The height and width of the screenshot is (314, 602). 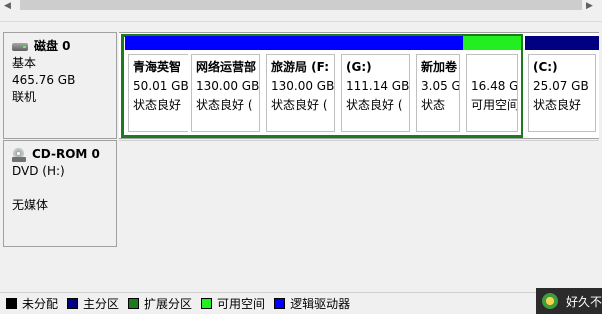 I want to click on partition-status: 可用空间, so click(x=494, y=105).